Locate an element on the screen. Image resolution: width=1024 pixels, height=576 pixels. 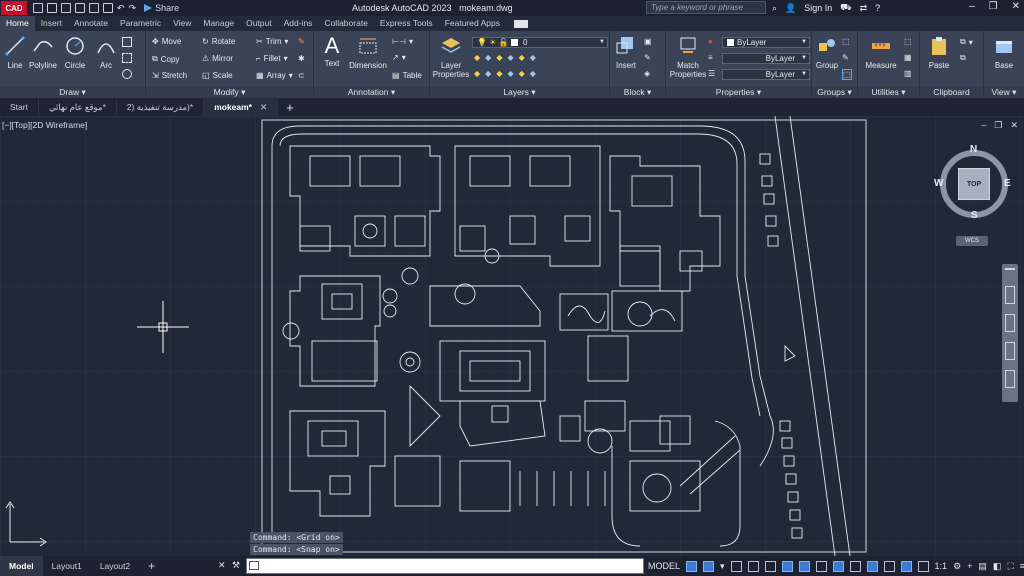
sign-in-button: Sign In is located at coordinates (818, 8).